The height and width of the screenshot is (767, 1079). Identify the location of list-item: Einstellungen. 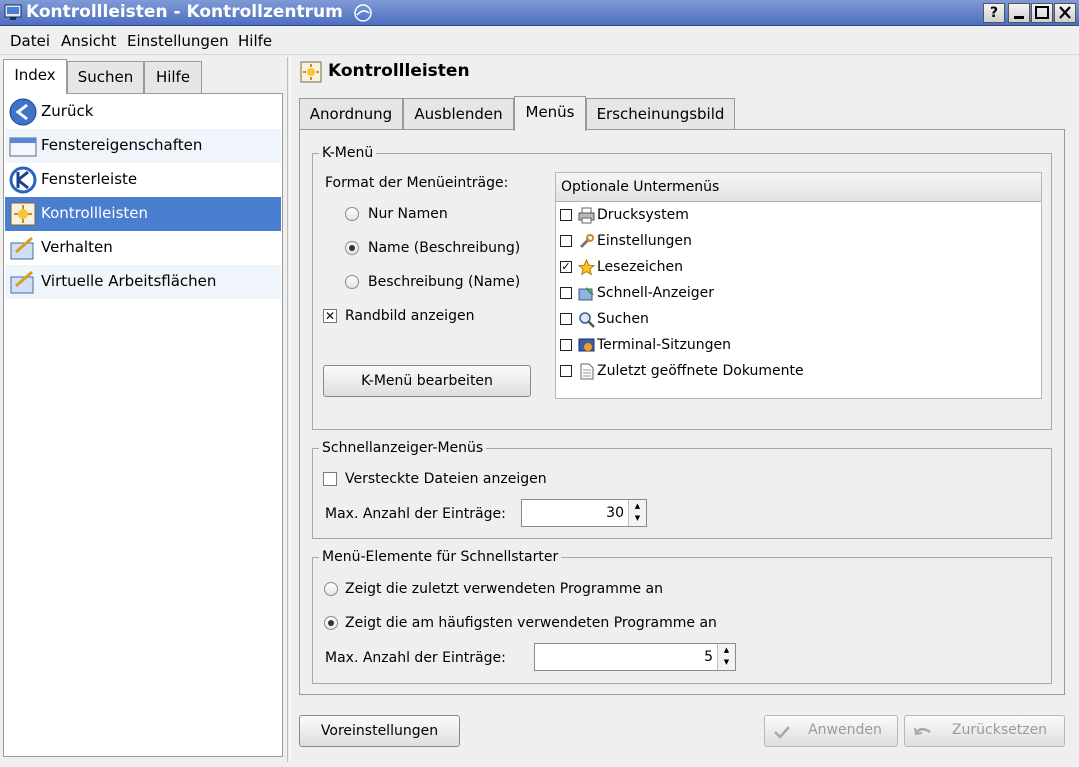
(799, 242).